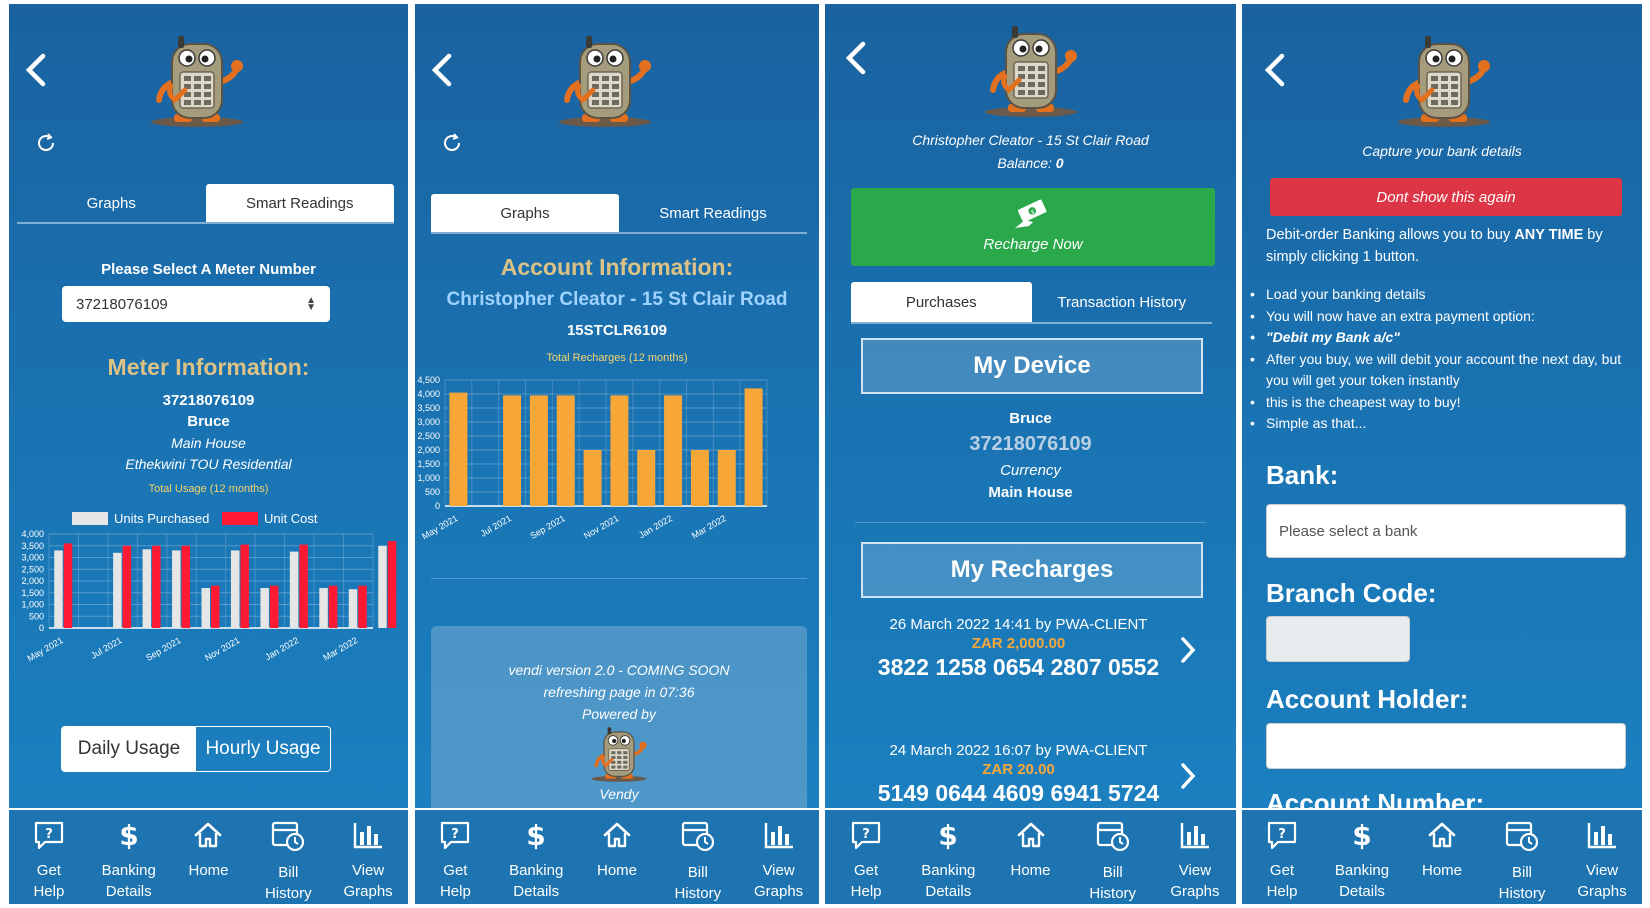 Image resolution: width=1650 pixels, height=908 pixels. Describe the element at coordinates (196, 304) in the screenshot. I see `meter-select: 37218076109 ▲ ▼` at that location.